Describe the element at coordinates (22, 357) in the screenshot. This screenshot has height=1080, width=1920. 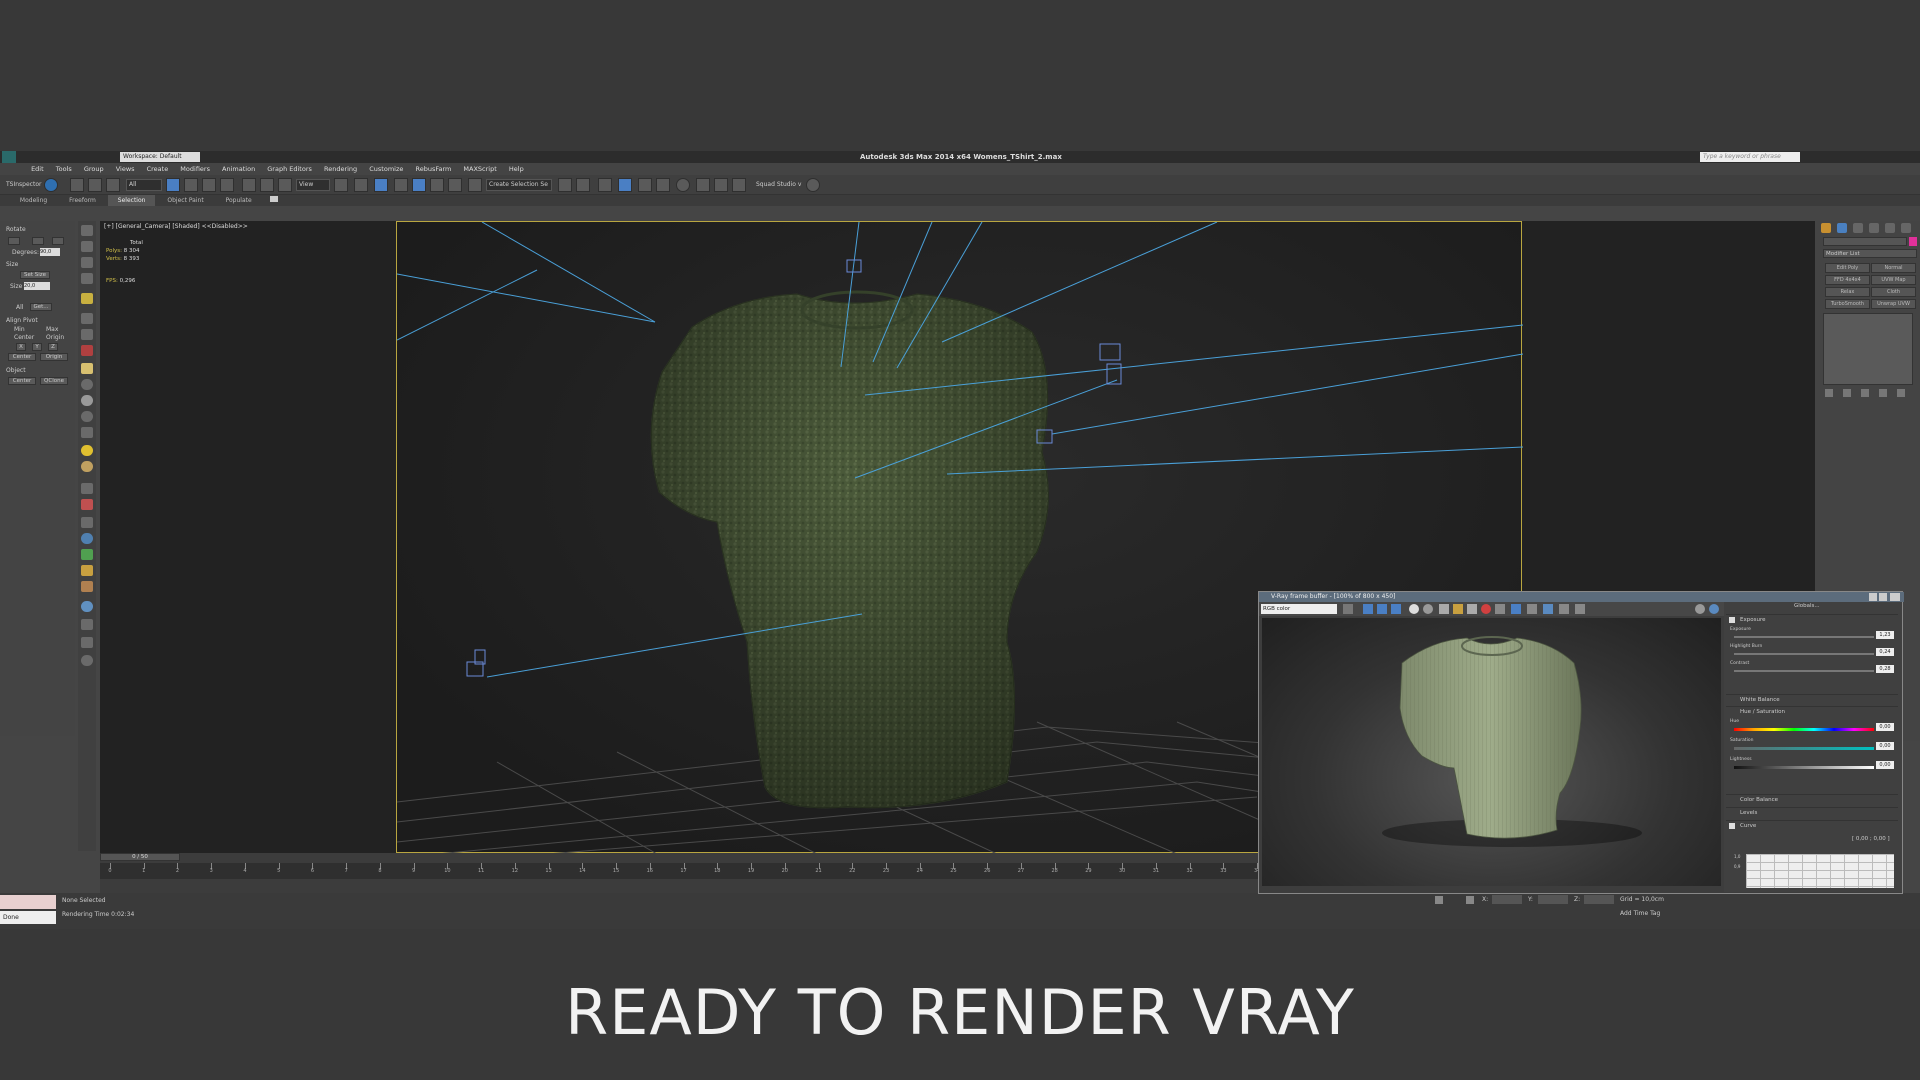
I see `center-button: Center` at that location.